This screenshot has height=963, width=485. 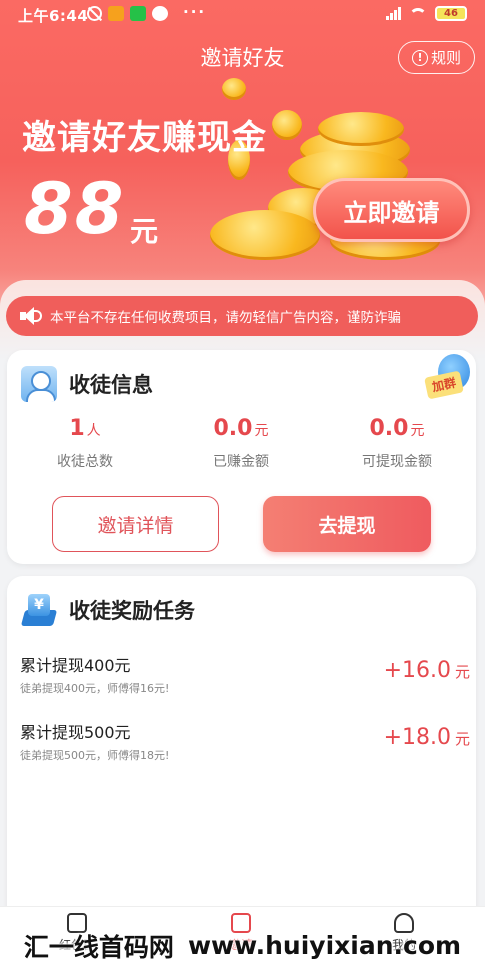 What do you see at coordinates (397, 443) in the screenshot?
I see `stat-withdrawable-amount: 0.0 元 可提现金额` at bounding box center [397, 443].